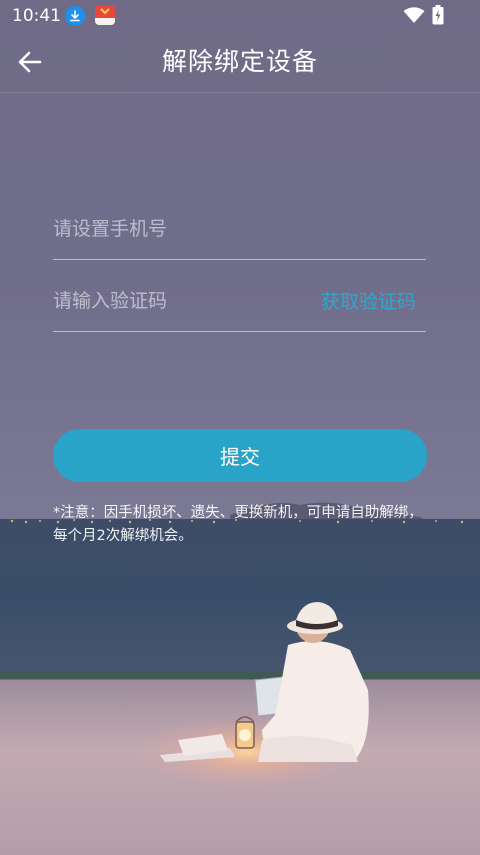 This screenshot has height=855, width=480. Describe the element at coordinates (105, 15) in the screenshot. I see `app-notification-icon` at that location.